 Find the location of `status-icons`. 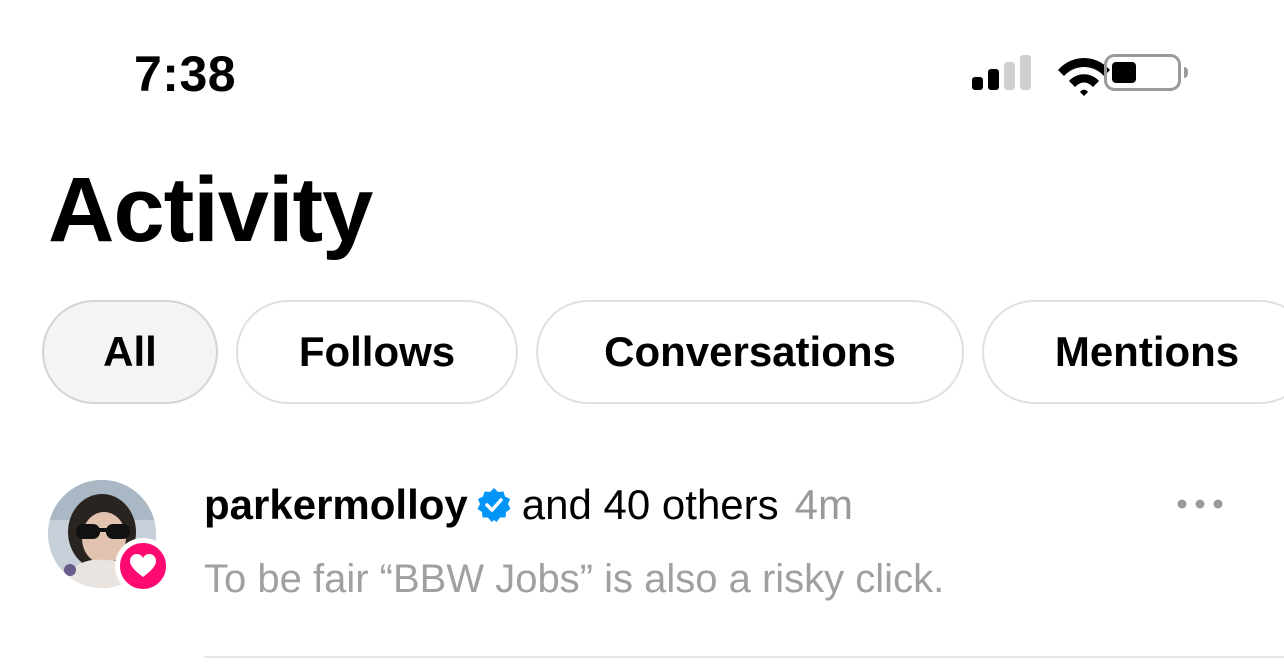

status-icons is located at coordinates (1080, 75).